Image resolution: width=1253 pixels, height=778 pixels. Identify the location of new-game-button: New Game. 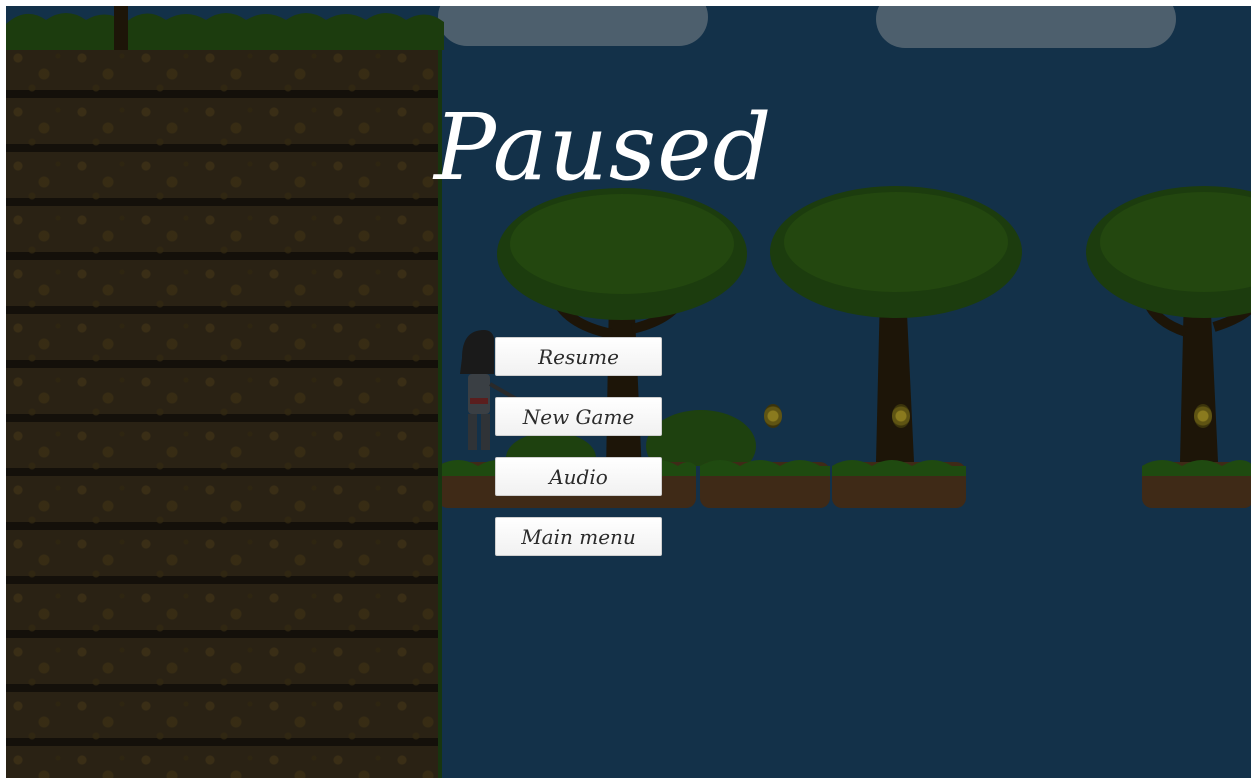
(578, 416).